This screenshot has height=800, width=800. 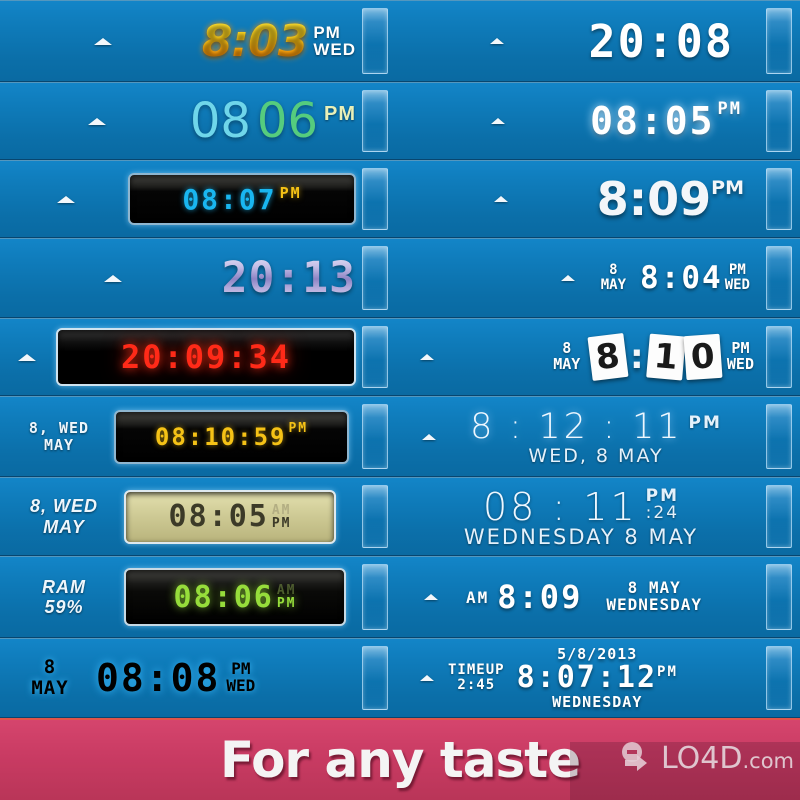 What do you see at coordinates (636, 357) in the screenshot?
I see `clock-colon: :` at bounding box center [636, 357].